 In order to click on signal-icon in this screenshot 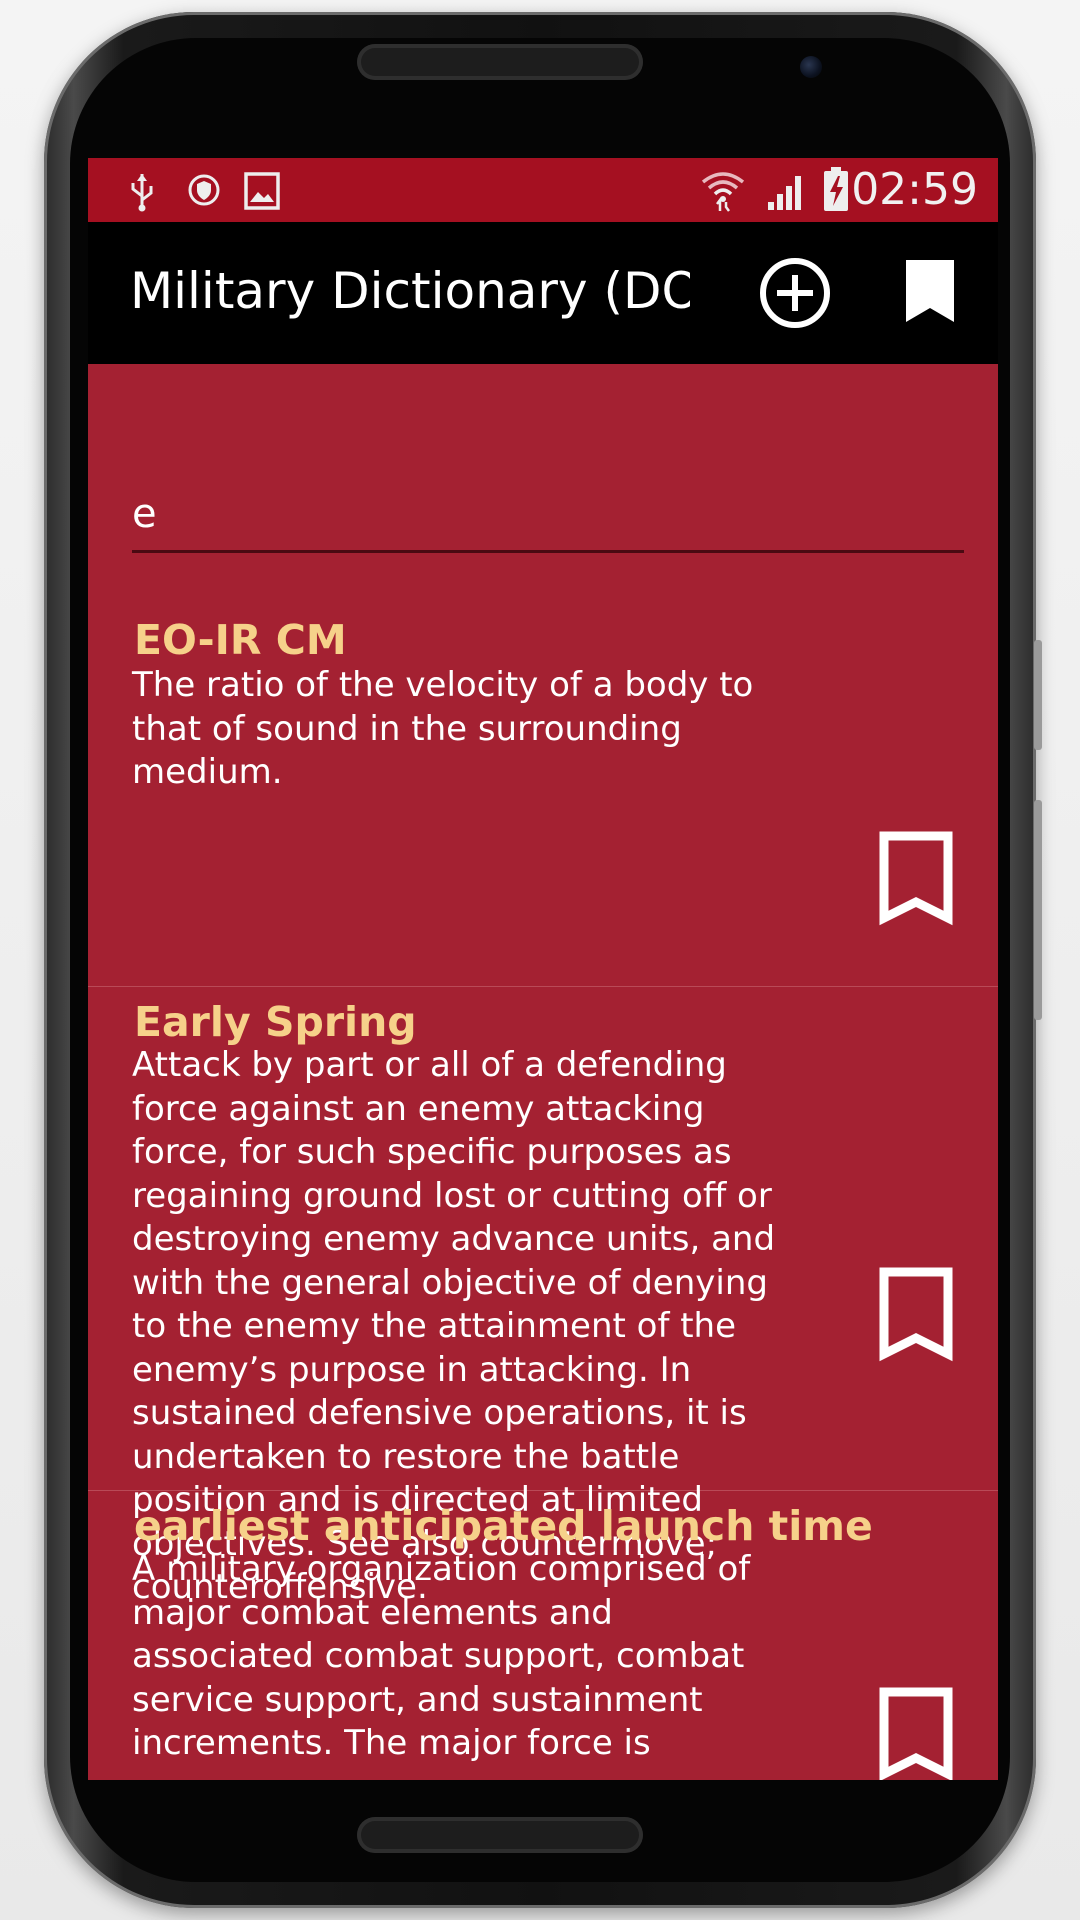, I will do `click(784, 193)`.